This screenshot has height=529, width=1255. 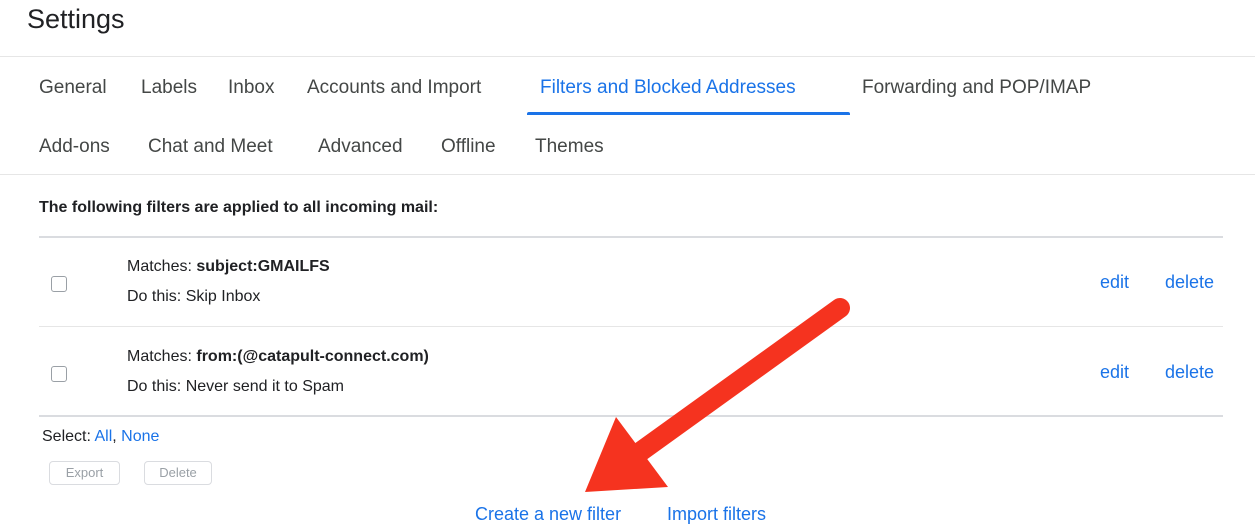 I want to click on tab-themes: Themes, so click(x=569, y=147).